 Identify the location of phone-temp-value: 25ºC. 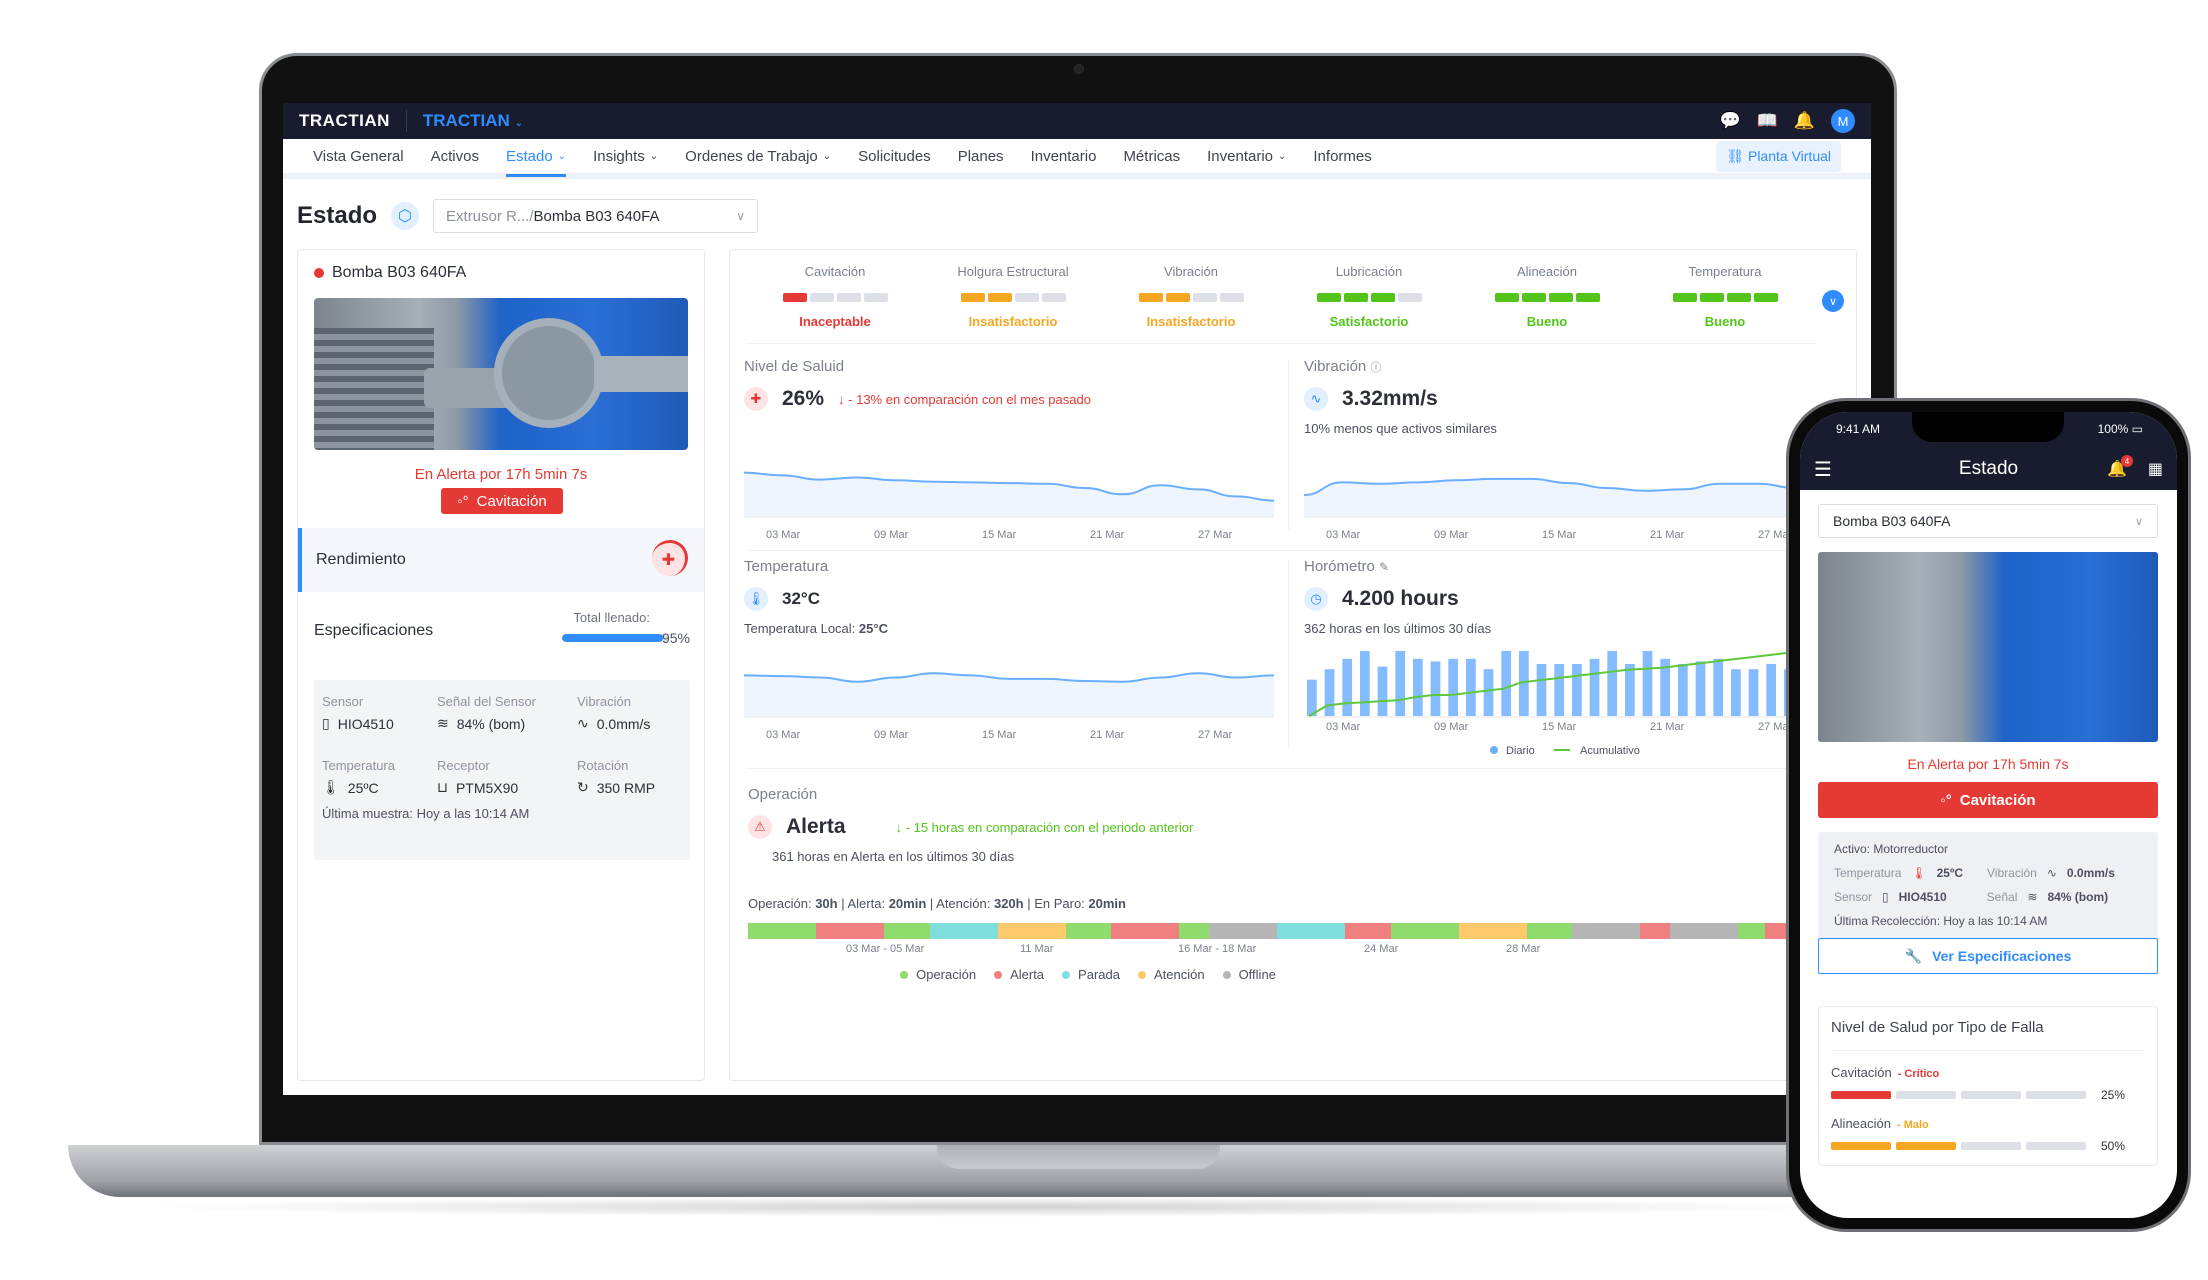
(1950, 873).